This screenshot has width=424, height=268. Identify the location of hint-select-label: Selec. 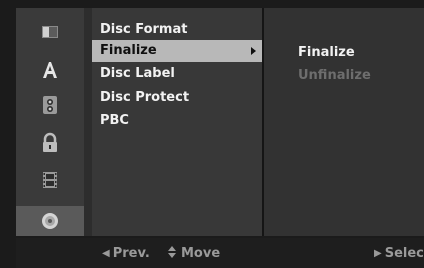
(404, 253).